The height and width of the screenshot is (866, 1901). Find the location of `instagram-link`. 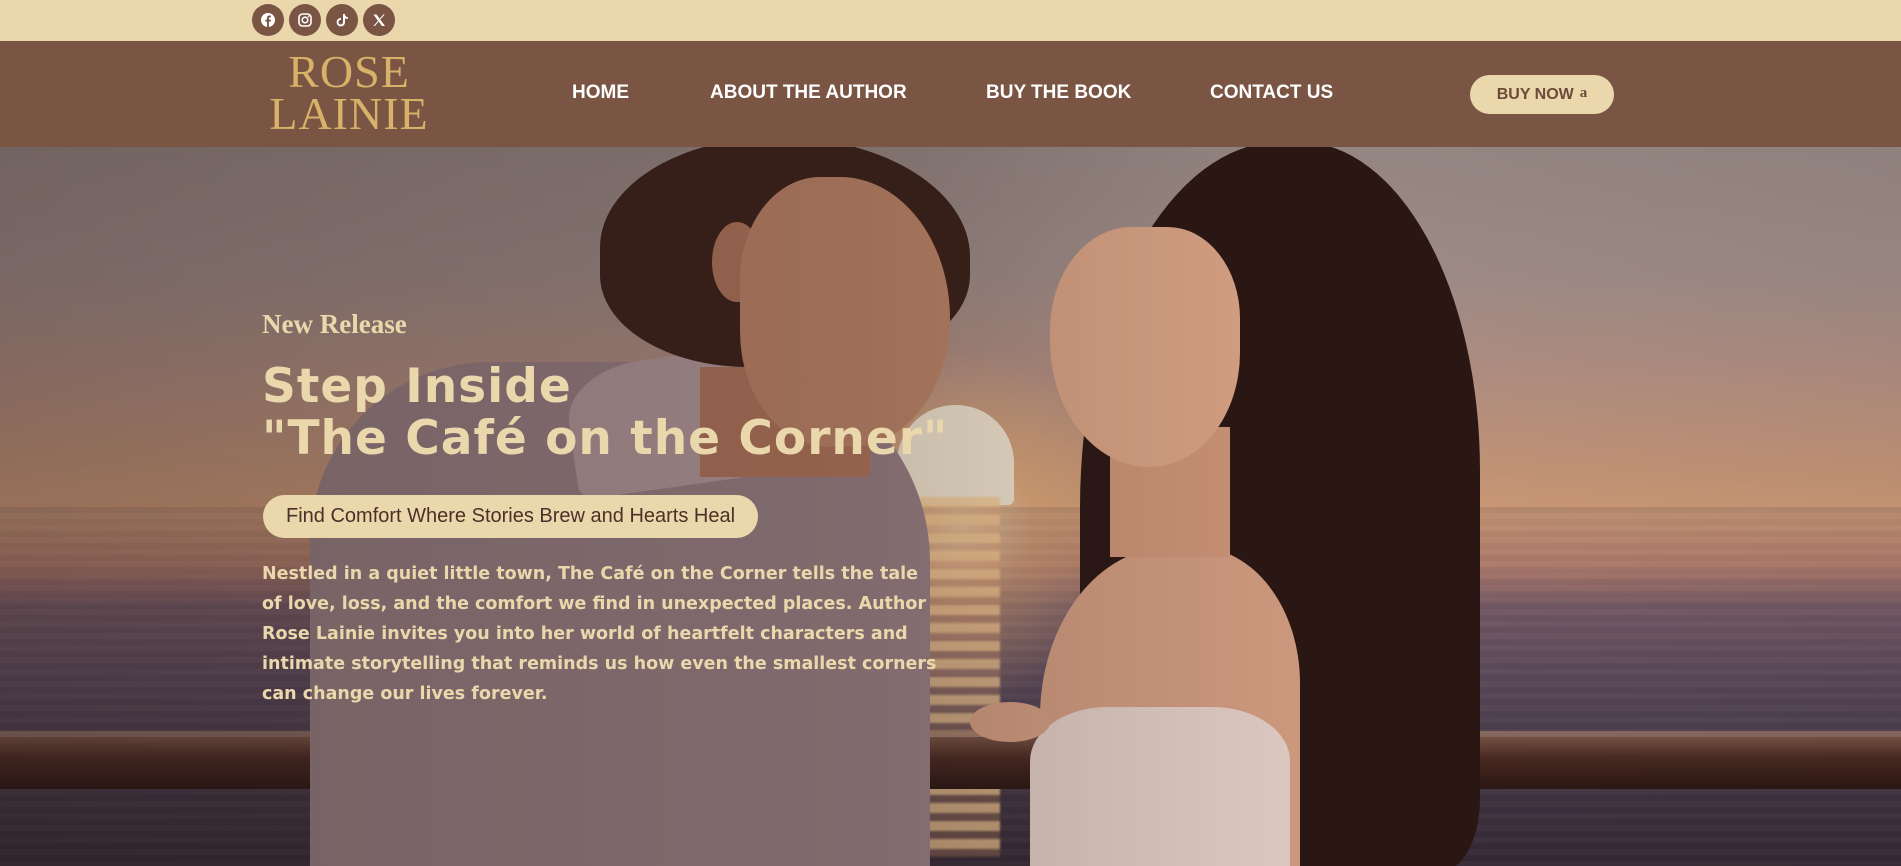

instagram-link is located at coordinates (305, 20).